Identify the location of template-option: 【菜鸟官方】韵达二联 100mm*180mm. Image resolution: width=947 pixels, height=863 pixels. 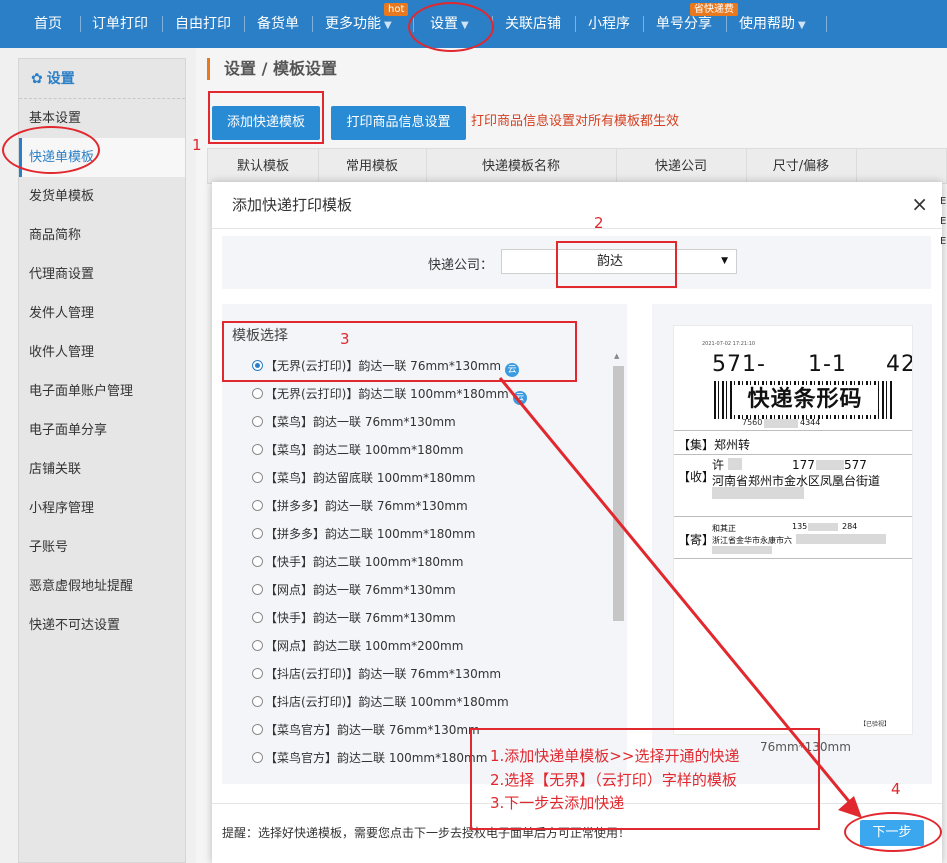
(369, 758).